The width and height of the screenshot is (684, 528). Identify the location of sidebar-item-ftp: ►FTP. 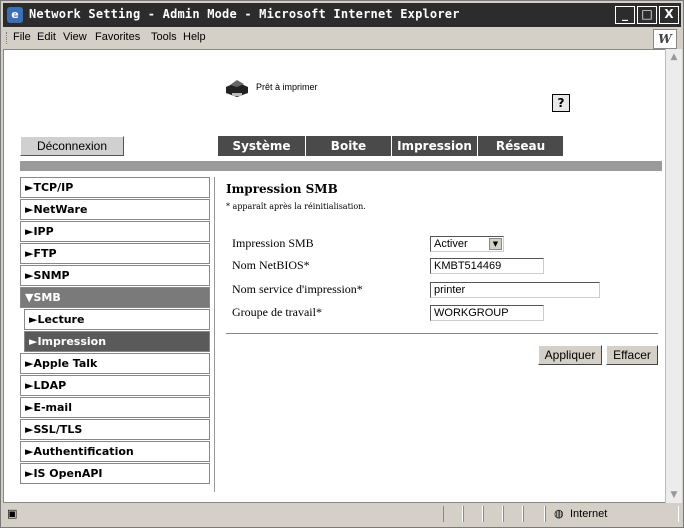
(115, 253).